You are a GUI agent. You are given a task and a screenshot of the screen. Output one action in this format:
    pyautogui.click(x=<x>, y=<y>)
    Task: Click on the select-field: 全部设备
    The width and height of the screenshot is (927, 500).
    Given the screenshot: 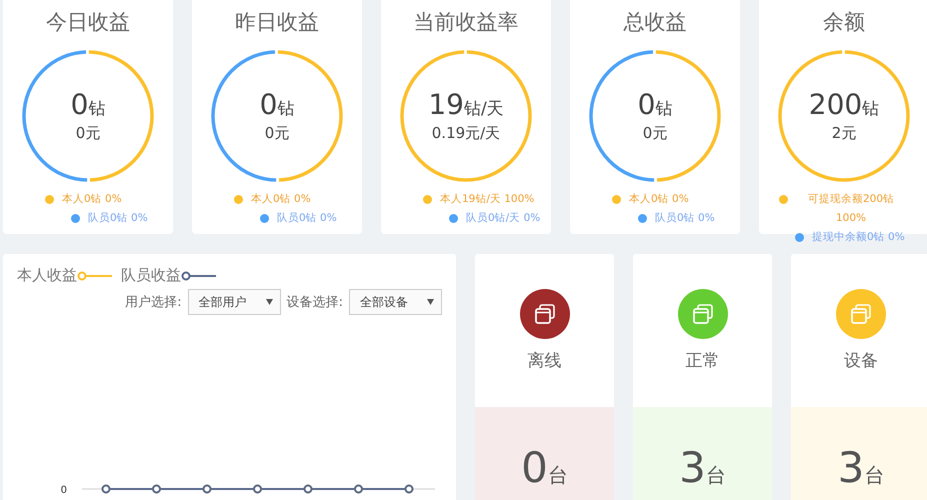 What is the action you would take?
    pyautogui.click(x=395, y=302)
    